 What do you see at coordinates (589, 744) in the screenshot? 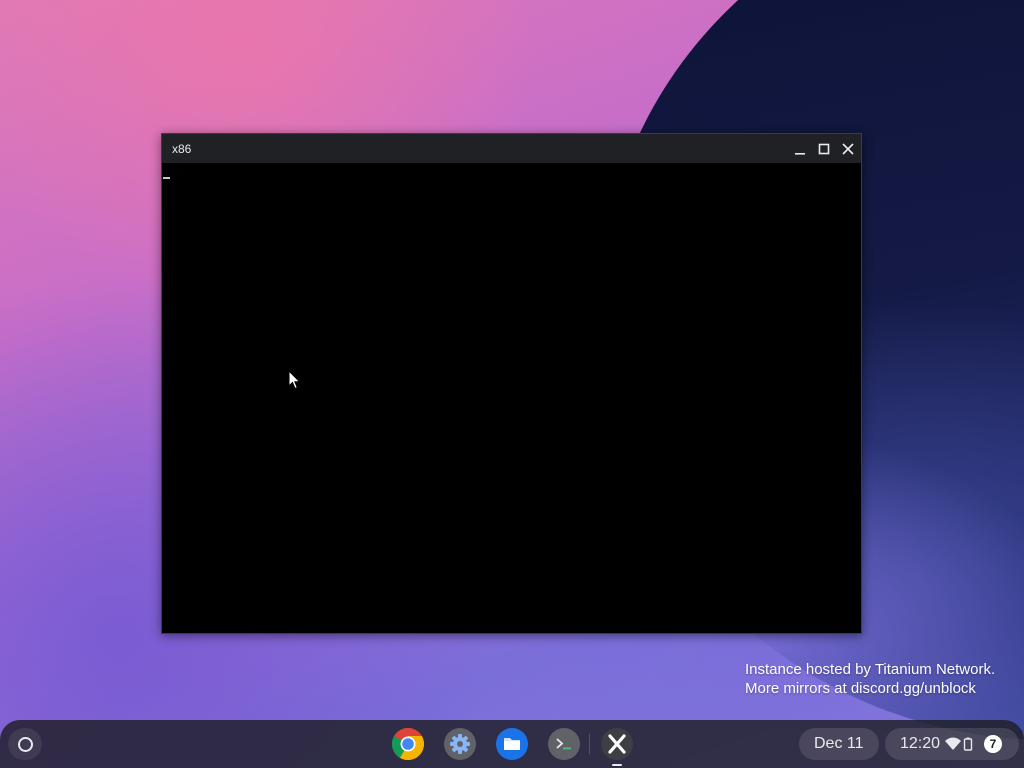
I see `shelf-divider` at bounding box center [589, 744].